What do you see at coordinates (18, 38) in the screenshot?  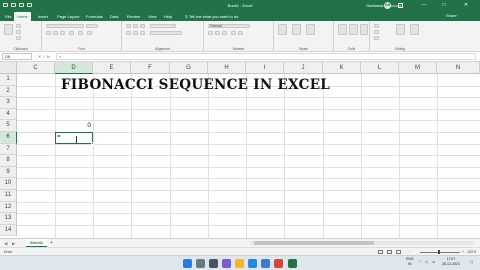 I see `format-painter-icon` at bounding box center [18, 38].